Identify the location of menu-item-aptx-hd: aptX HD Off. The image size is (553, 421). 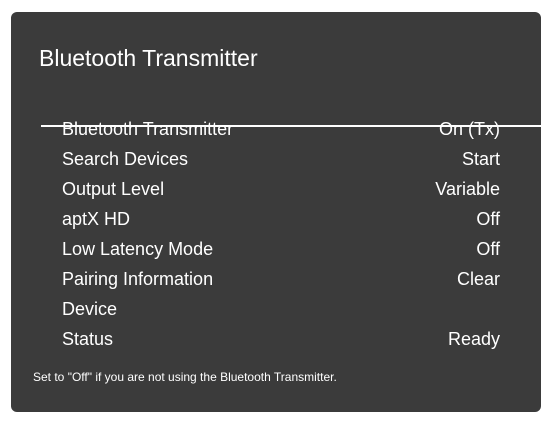
(281, 219).